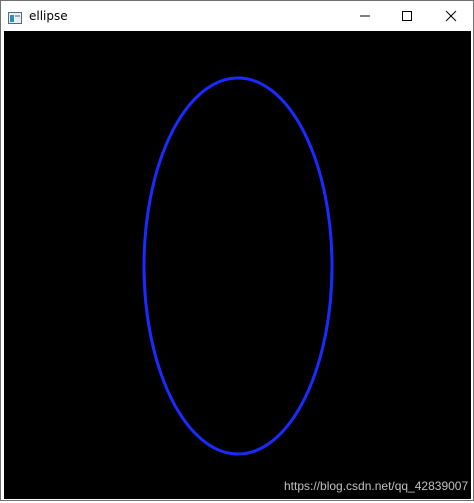 Image resolution: width=474 pixels, height=503 pixels. I want to click on maximize-icon, so click(407, 16).